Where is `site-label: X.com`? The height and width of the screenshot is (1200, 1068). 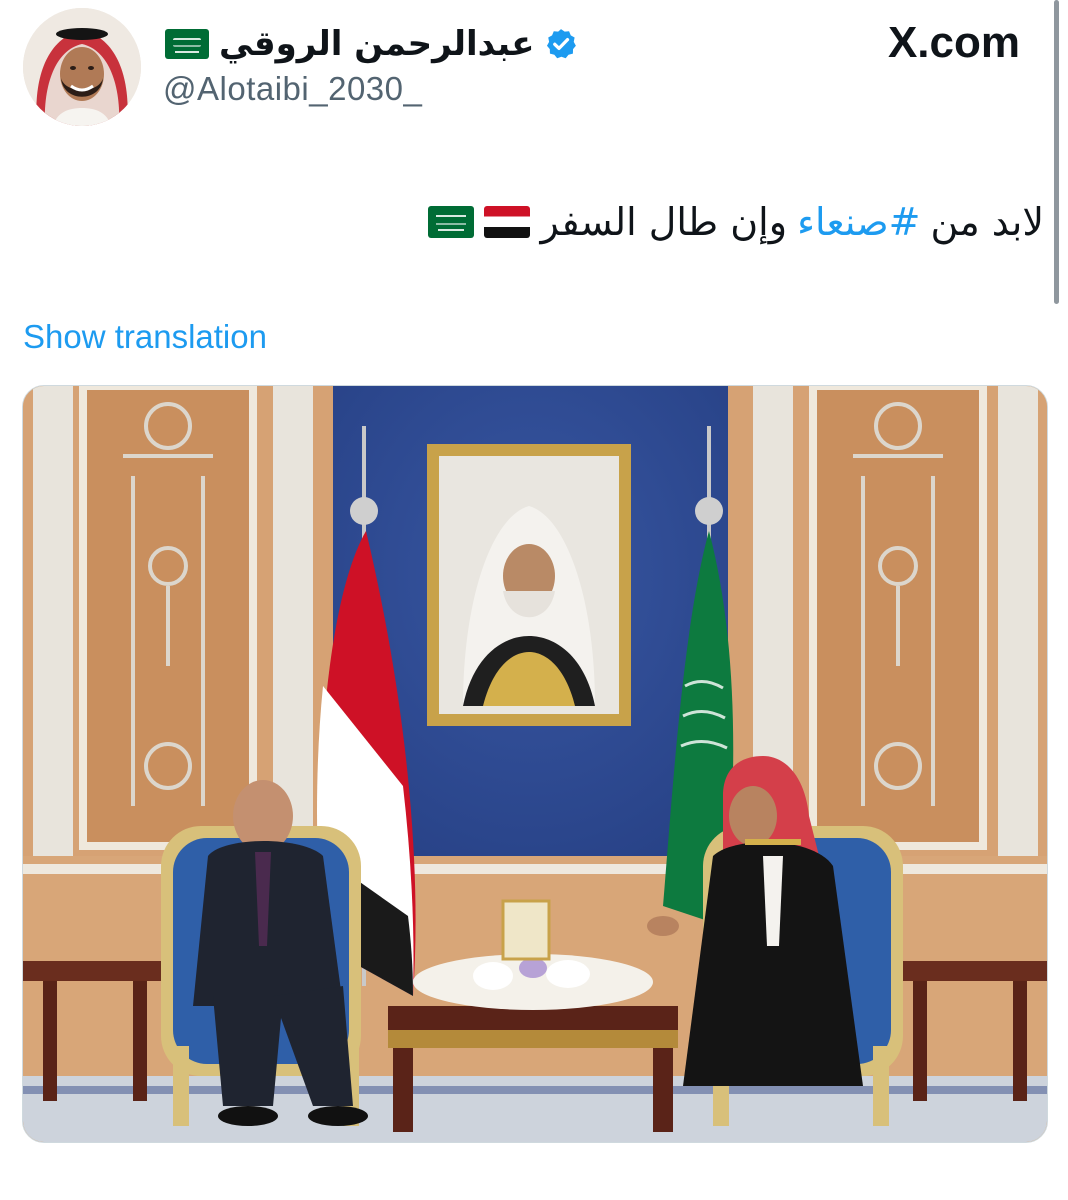 site-label: X.com is located at coordinates (954, 43).